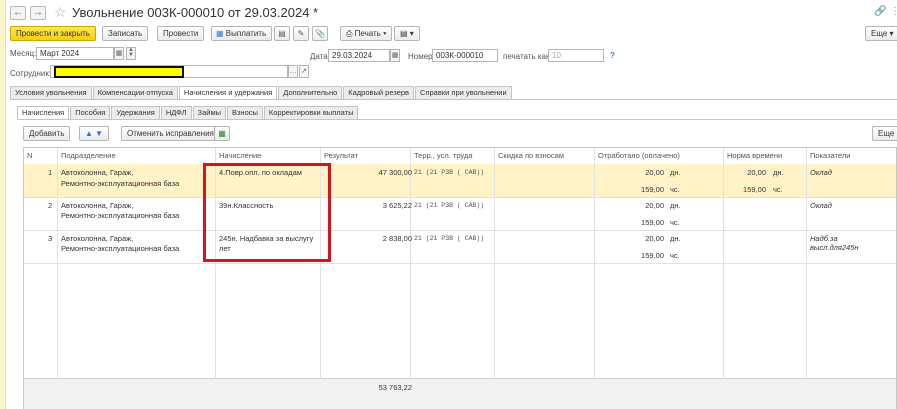 Image resolution: width=897 pixels, height=409 pixels. What do you see at coordinates (675, 172) in the screenshot?
I see `worked-days-unit: дн.` at bounding box center [675, 172].